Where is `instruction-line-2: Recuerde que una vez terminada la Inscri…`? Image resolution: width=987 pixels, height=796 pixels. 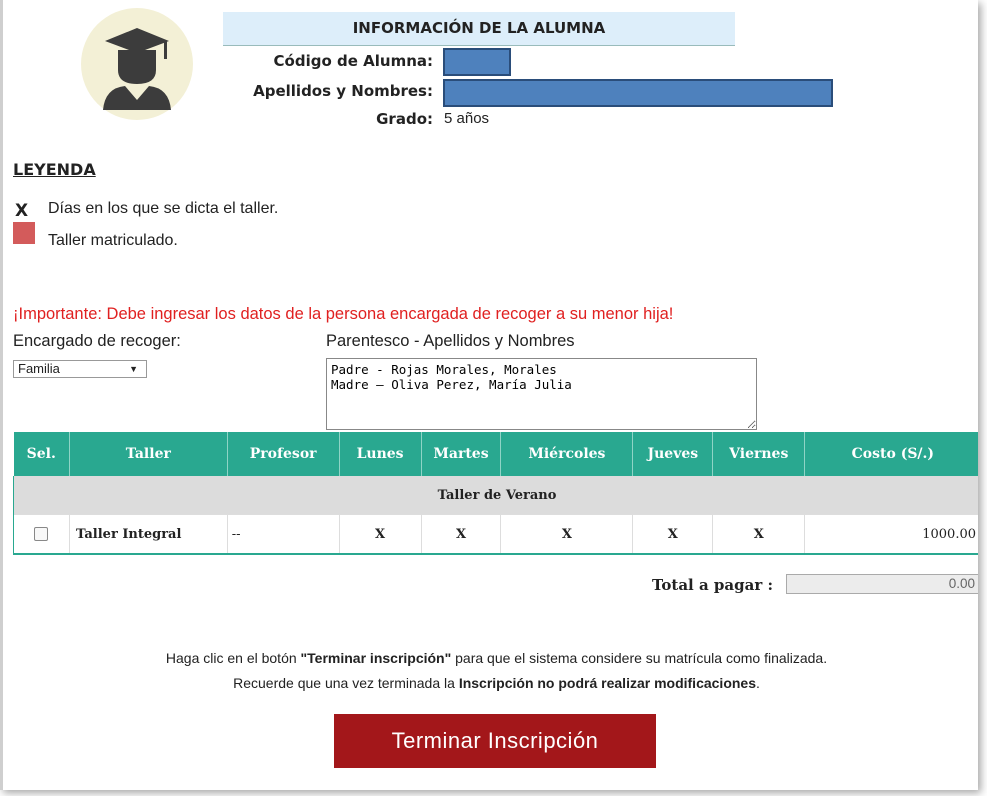 instruction-line-2: Recuerde que una vez terminada la Inscri… is located at coordinates (490, 683).